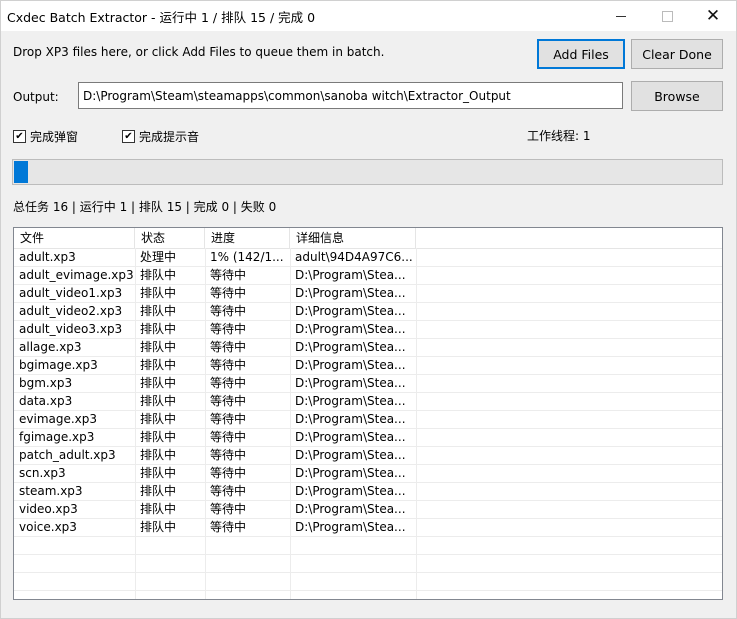  What do you see at coordinates (350, 95) in the screenshot?
I see `output-path-input` at bounding box center [350, 95].